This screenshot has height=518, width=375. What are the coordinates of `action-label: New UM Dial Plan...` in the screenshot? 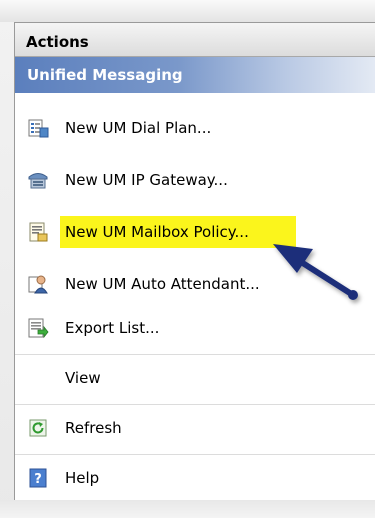 It's located at (138, 128).